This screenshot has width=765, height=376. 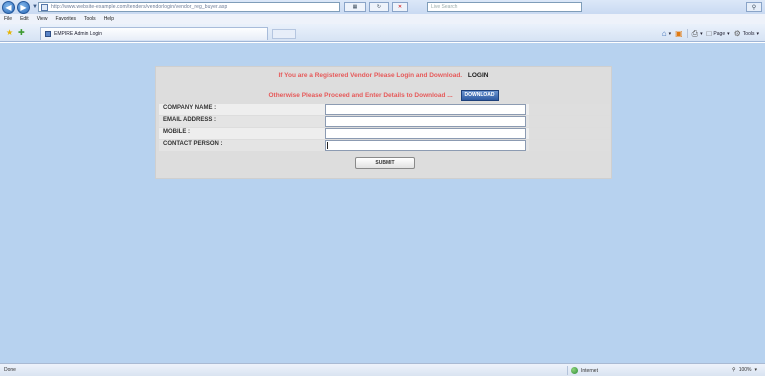 I want to click on back-button: ◀, so click(x=8, y=7).